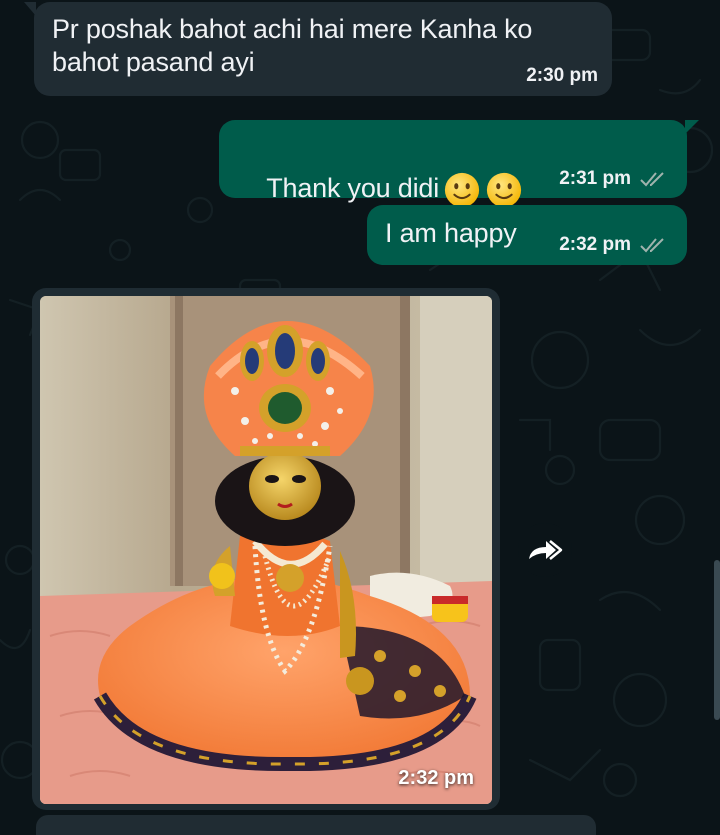 This screenshot has width=720, height=835. I want to click on message-bubble-partial, so click(316, 825).